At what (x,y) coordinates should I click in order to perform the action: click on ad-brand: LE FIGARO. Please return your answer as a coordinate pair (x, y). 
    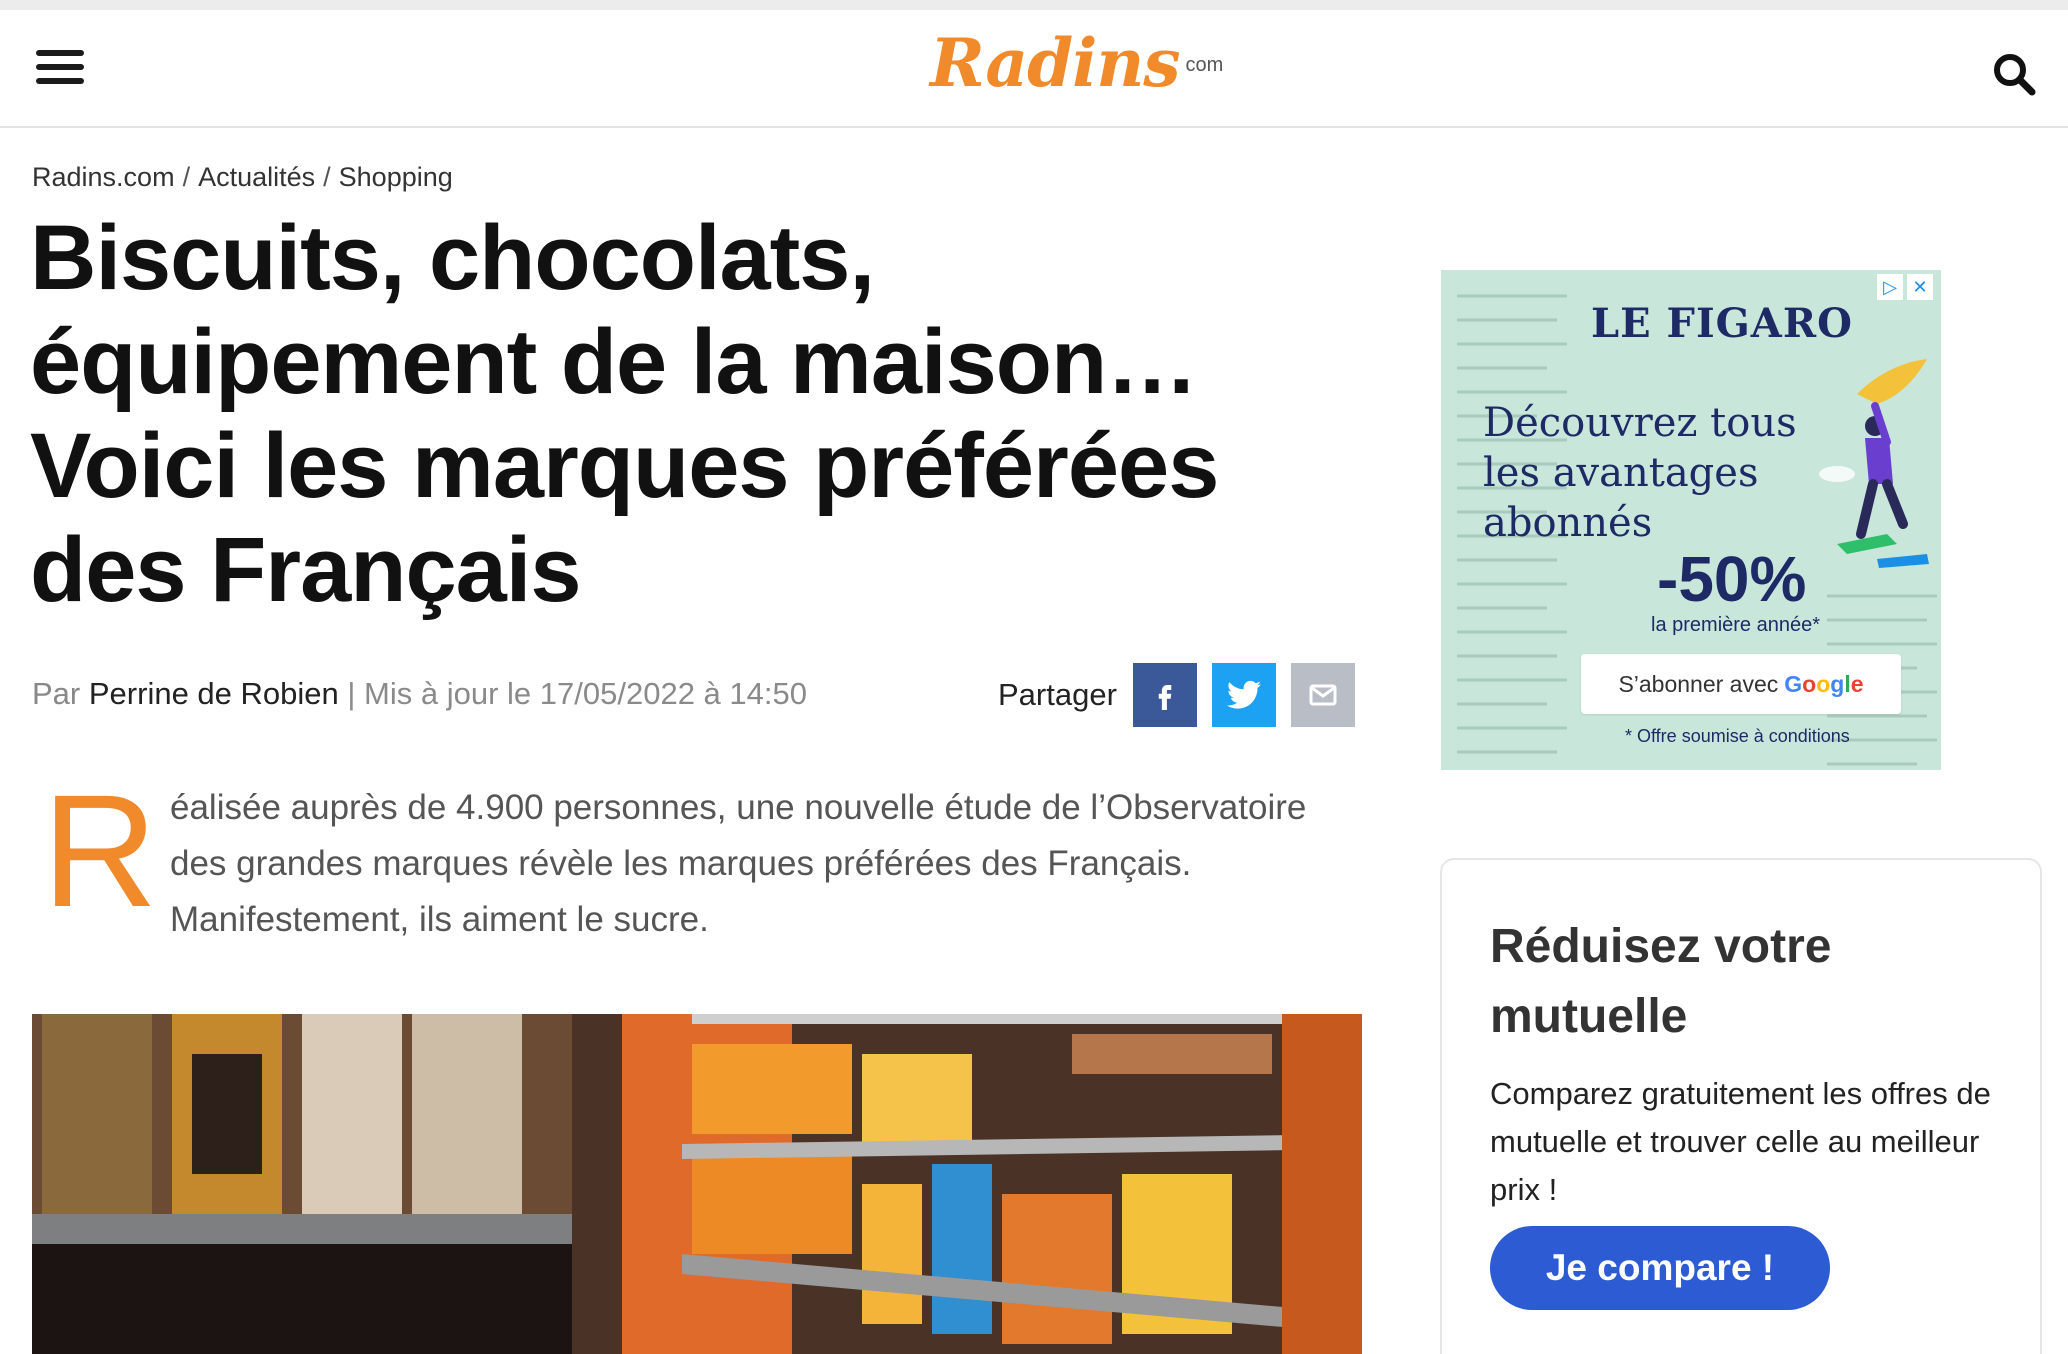
    Looking at the image, I should click on (1722, 323).